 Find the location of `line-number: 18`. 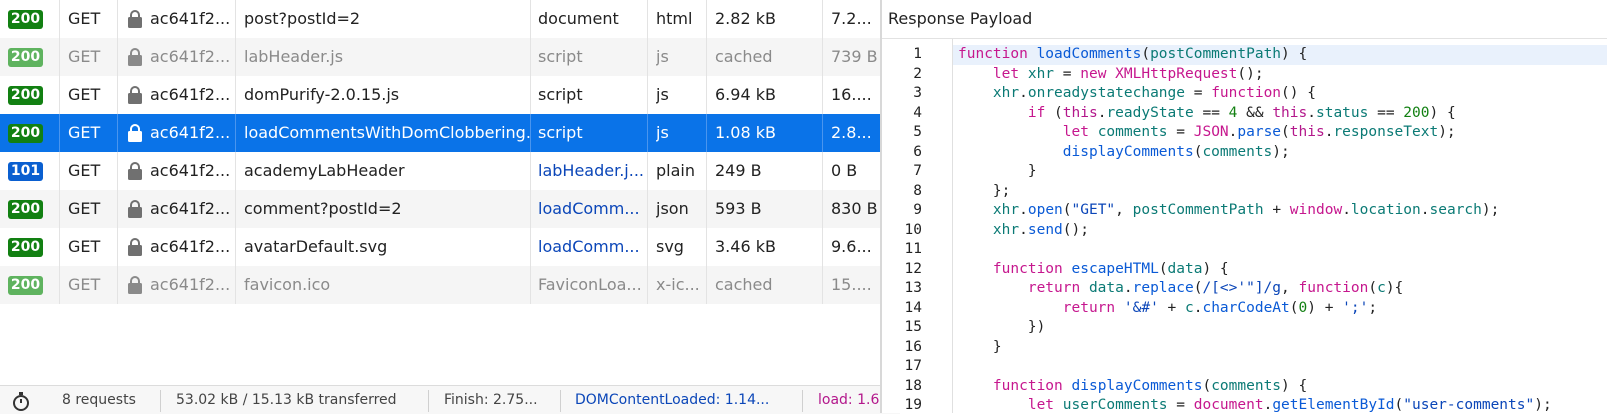

line-number: 18 is located at coordinates (913, 385).